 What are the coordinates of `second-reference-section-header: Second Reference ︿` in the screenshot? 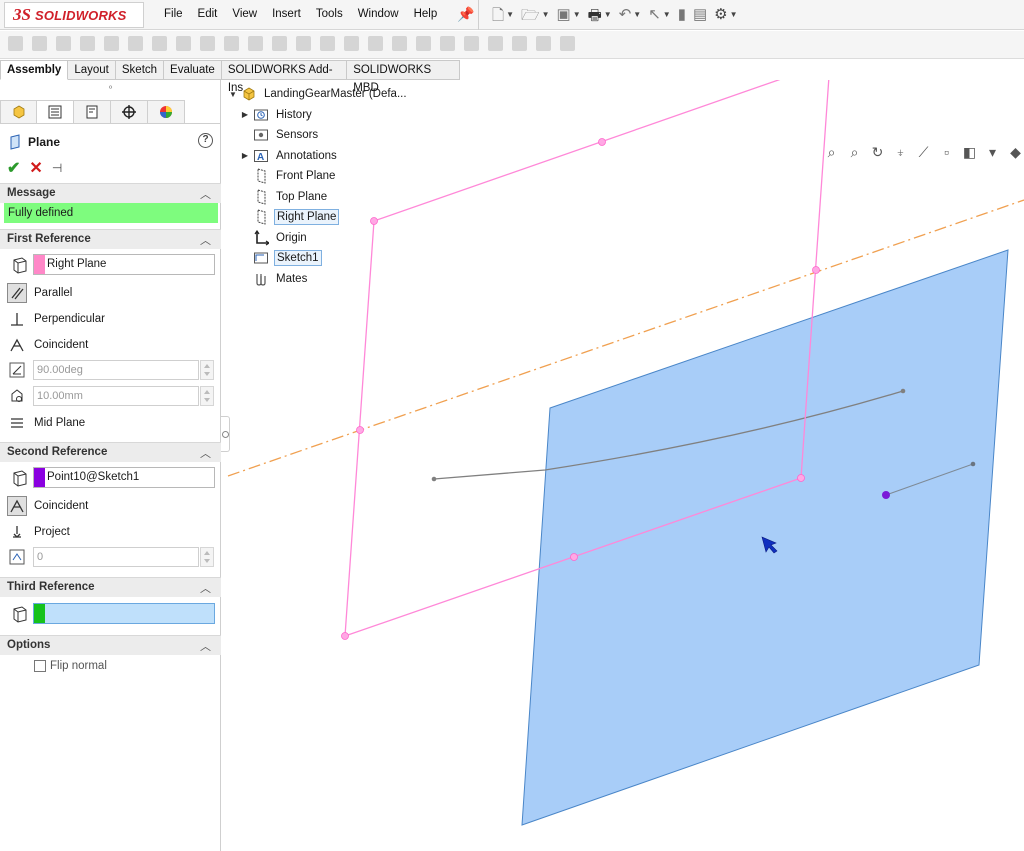 It's located at (110, 452).